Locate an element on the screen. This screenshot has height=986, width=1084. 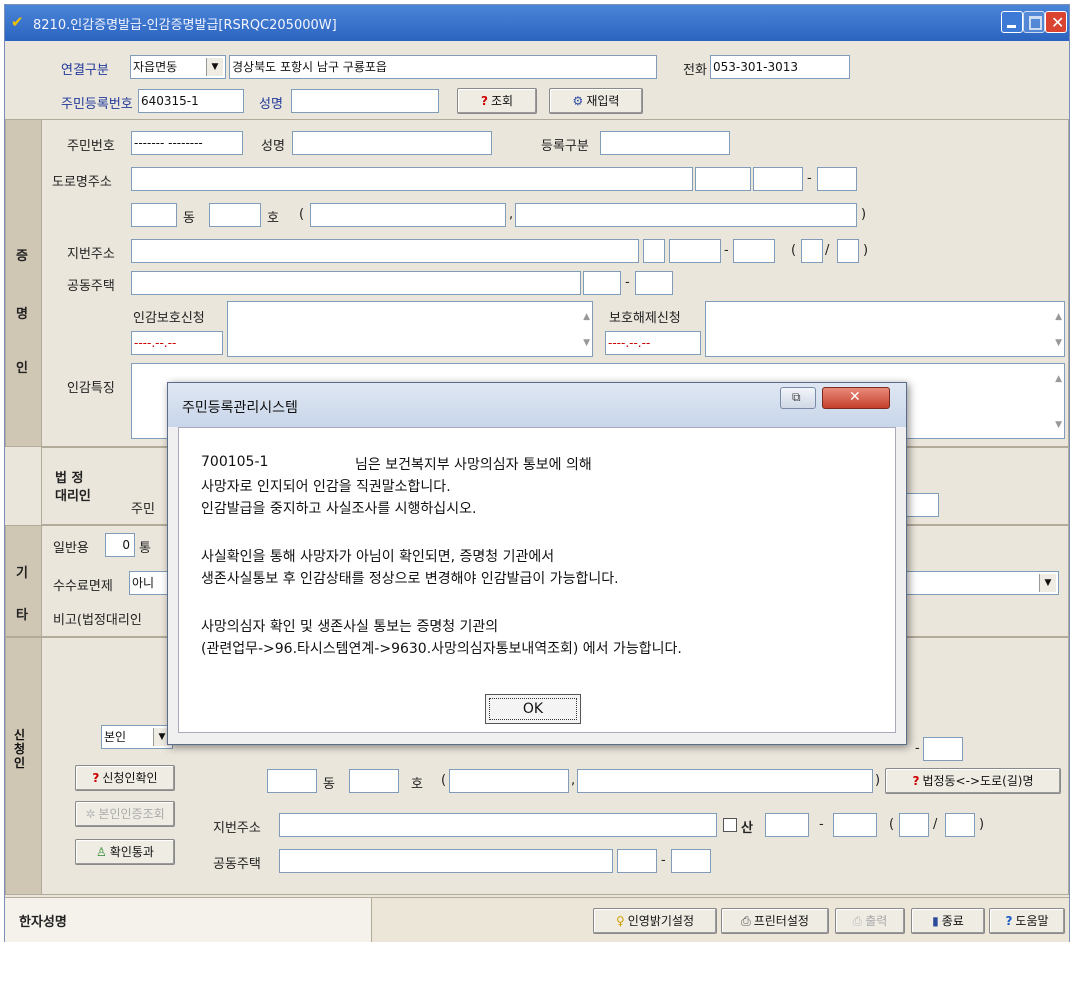
protect-date: ----.--.-- is located at coordinates (177, 343).